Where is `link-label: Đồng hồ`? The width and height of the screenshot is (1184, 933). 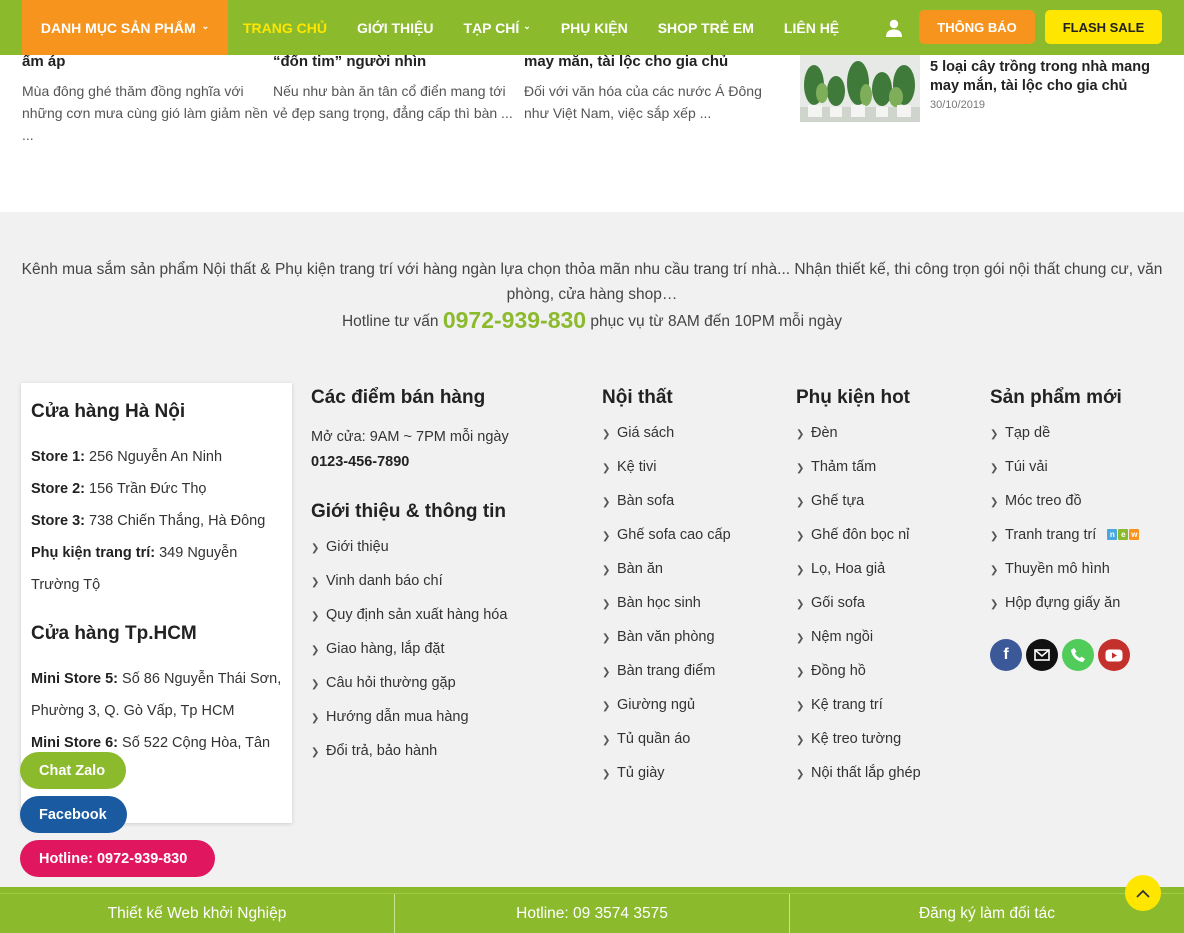
link-label: Đồng hồ is located at coordinates (838, 671).